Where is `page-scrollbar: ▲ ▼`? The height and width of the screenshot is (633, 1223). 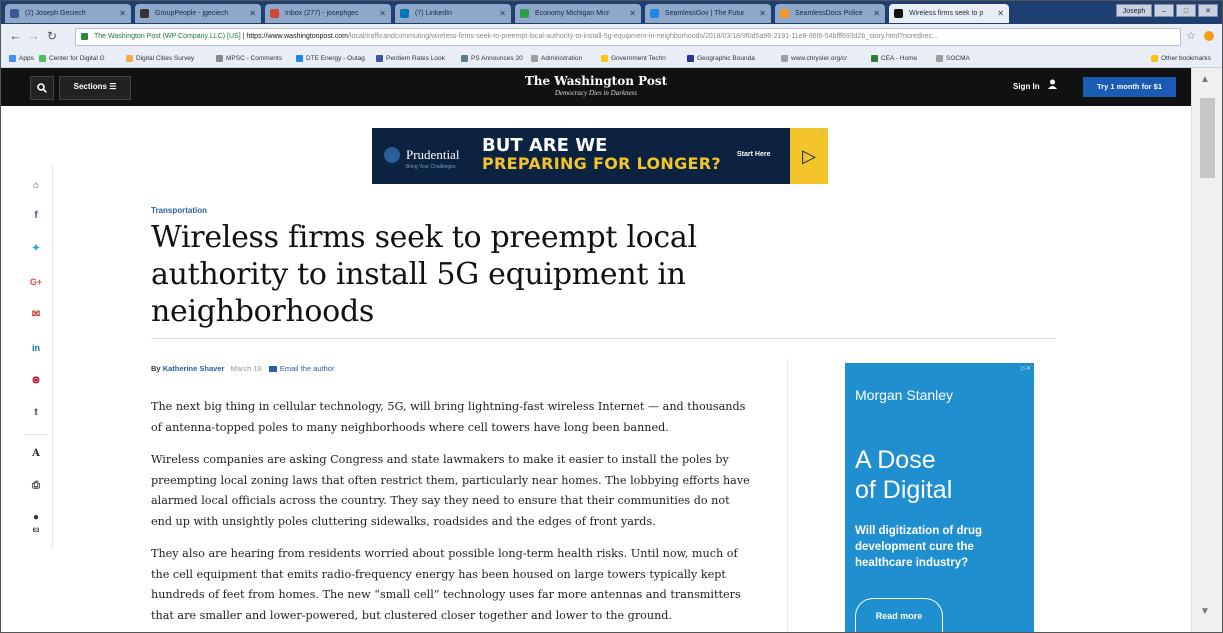 page-scrollbar: ▲ ▼ is located at coordinates (1206, 350).